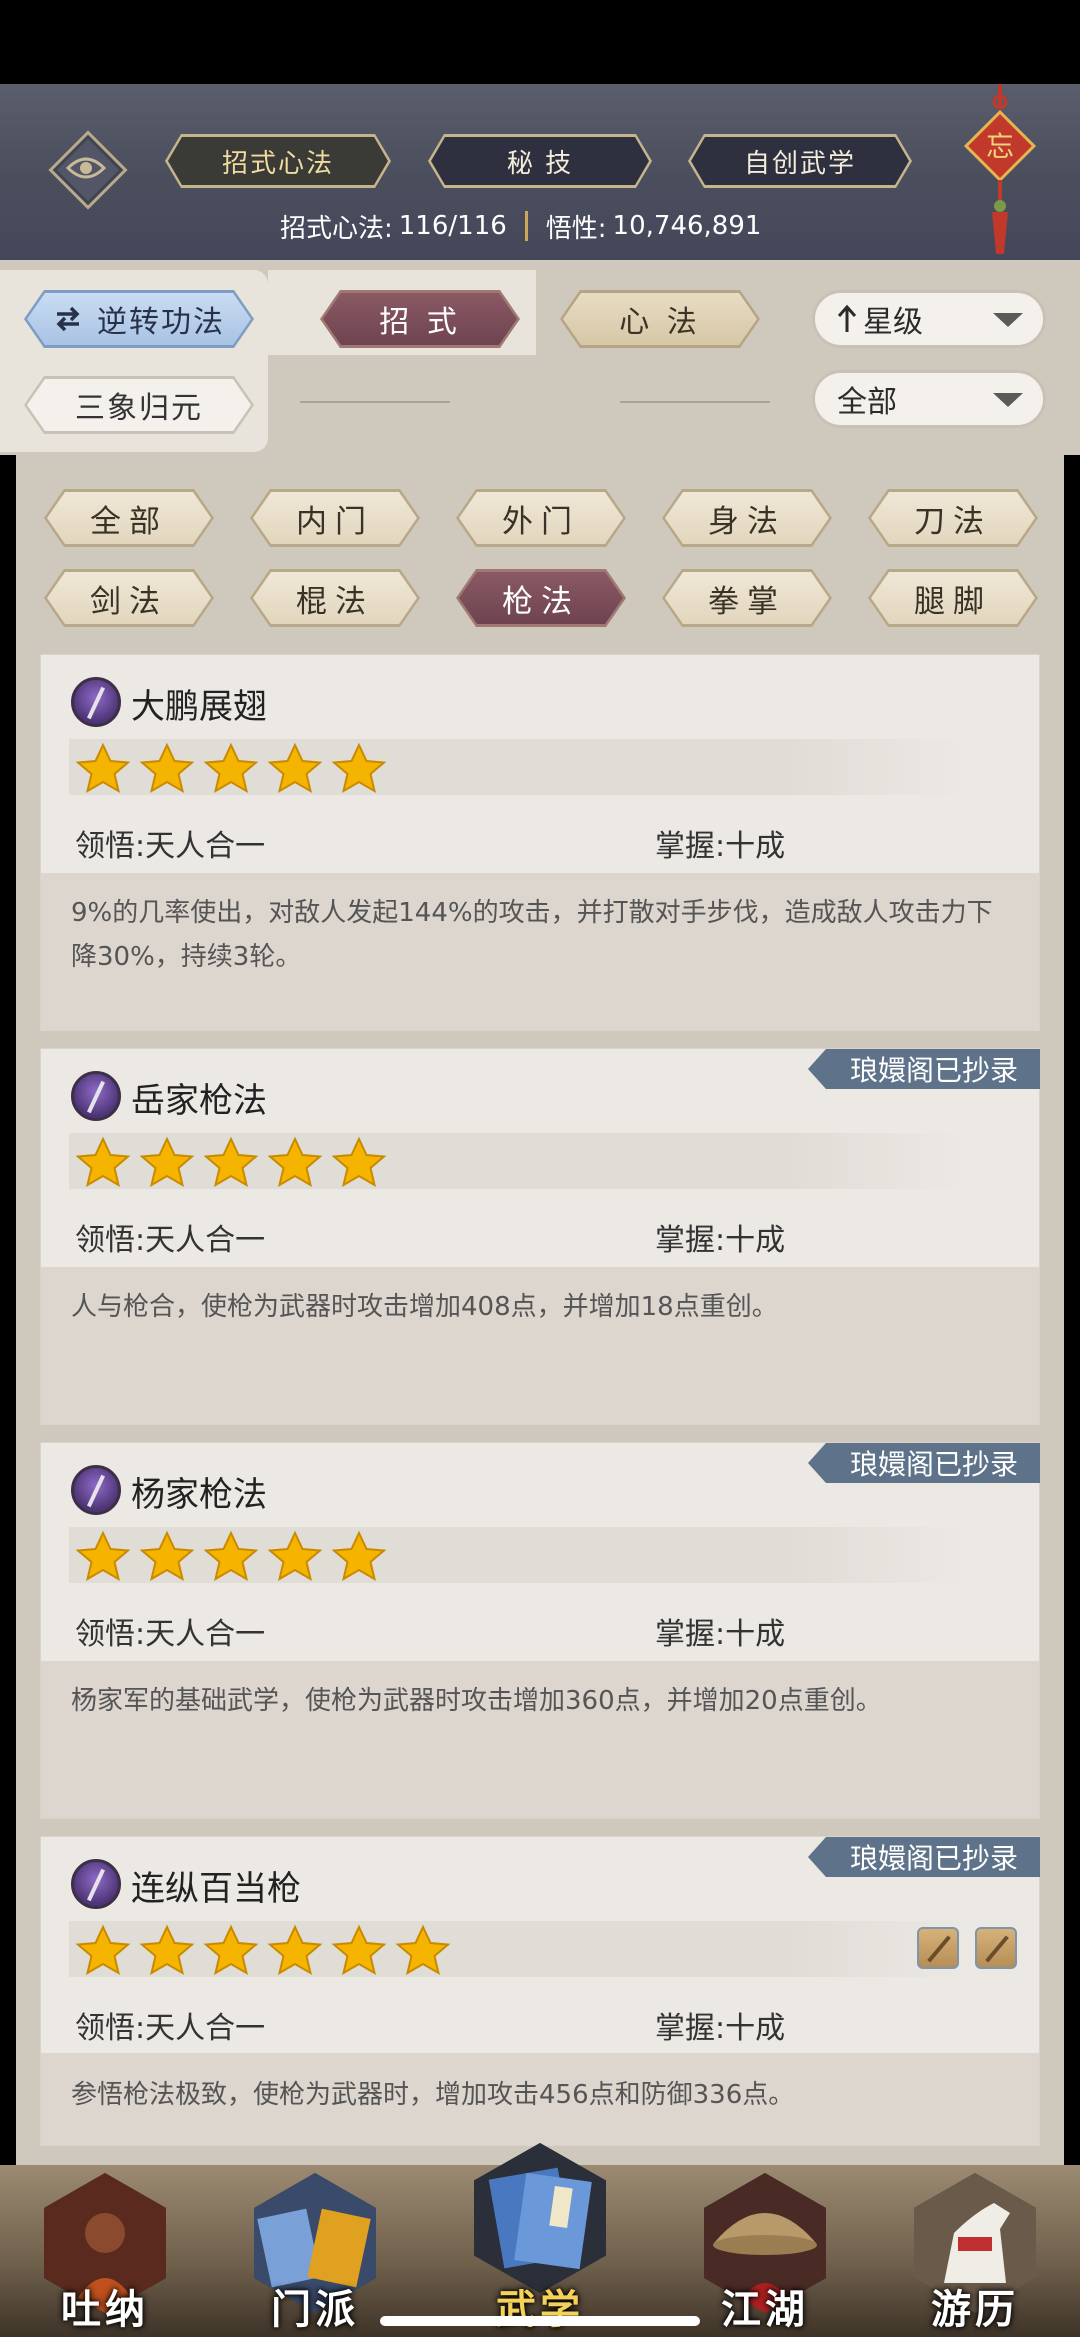 The image size is (1080, 2337). I want to click on nav-jianghu: 江湖, so click(765, 2251).